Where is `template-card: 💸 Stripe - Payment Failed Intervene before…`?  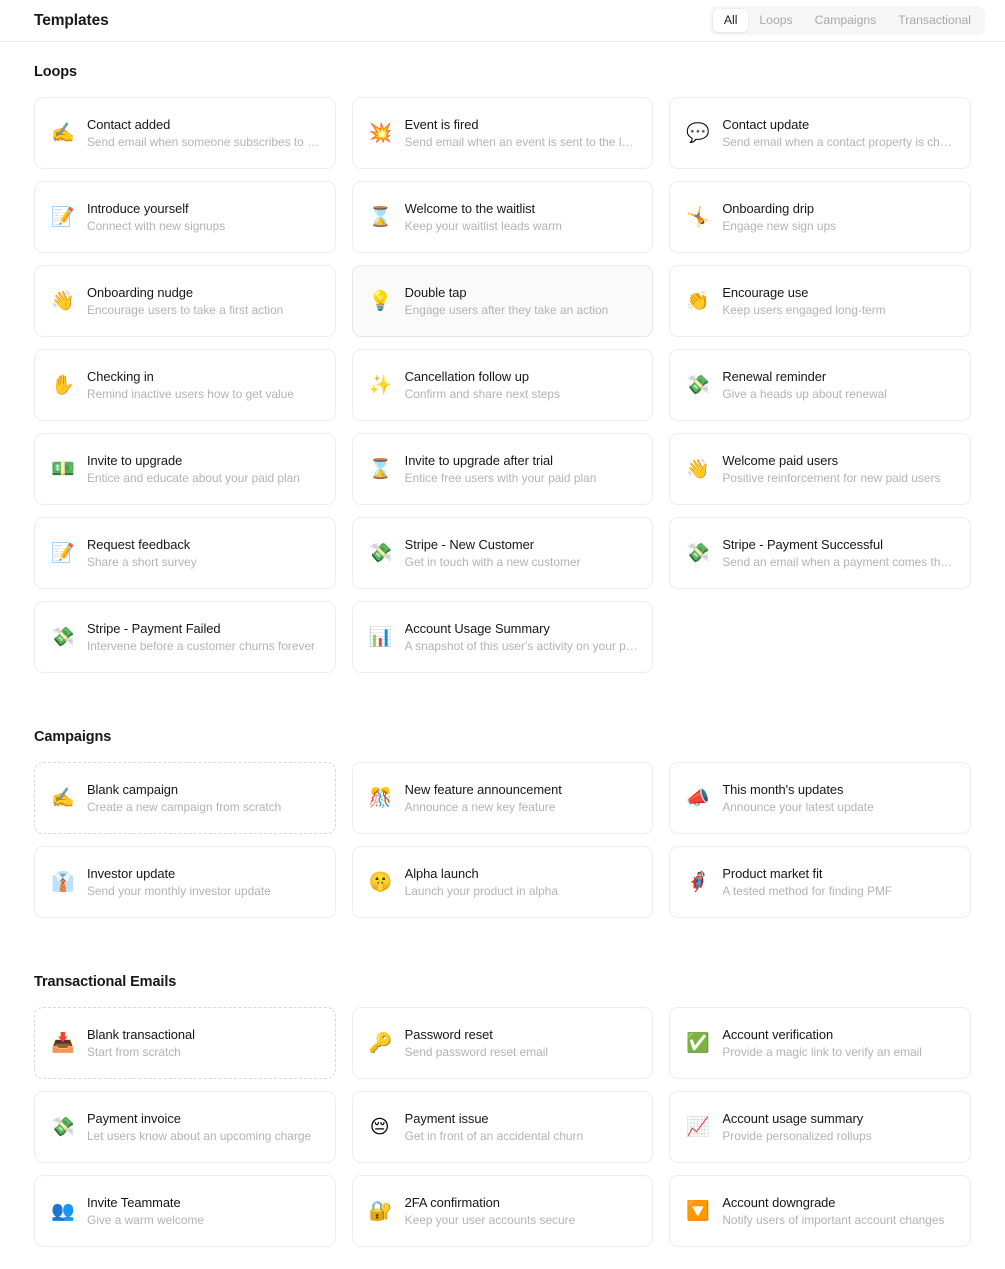 template-card: 💸 Stripe - Payment Failed Intervene before… is located at coordinates (185, 637).